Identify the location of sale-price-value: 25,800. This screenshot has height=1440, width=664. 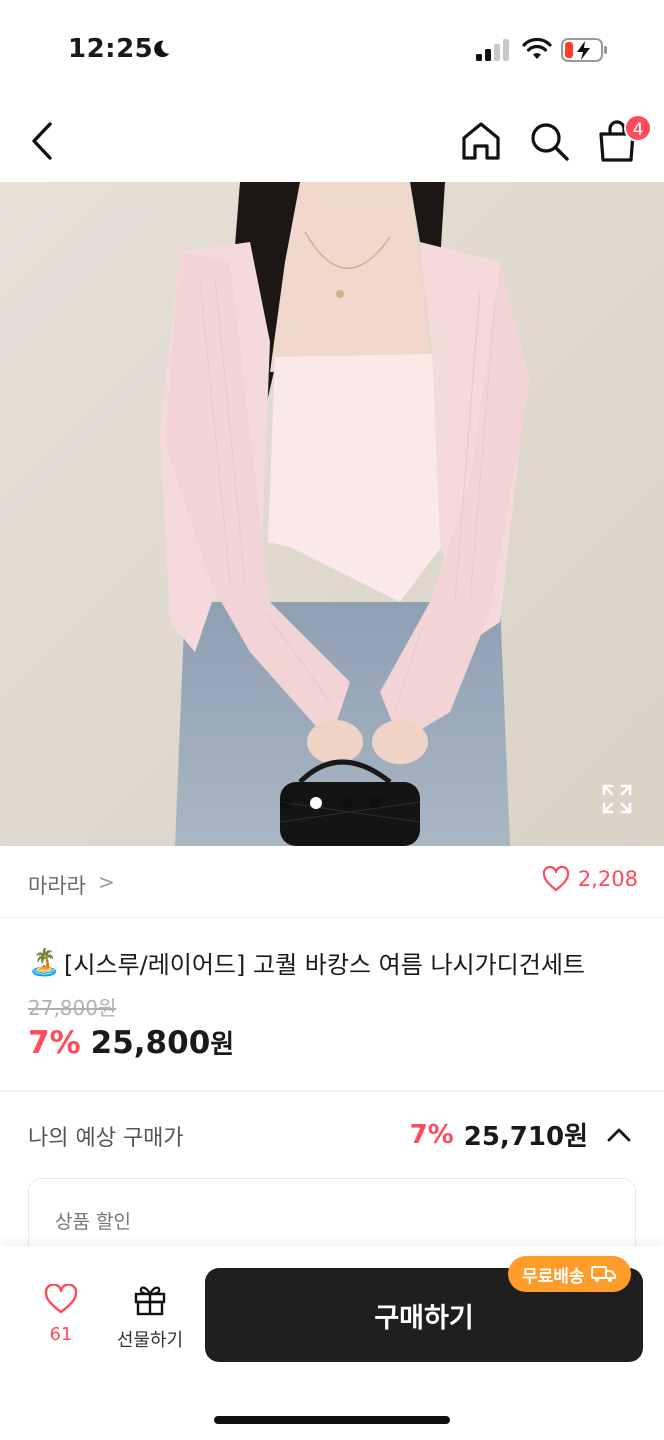
(150, 1043).